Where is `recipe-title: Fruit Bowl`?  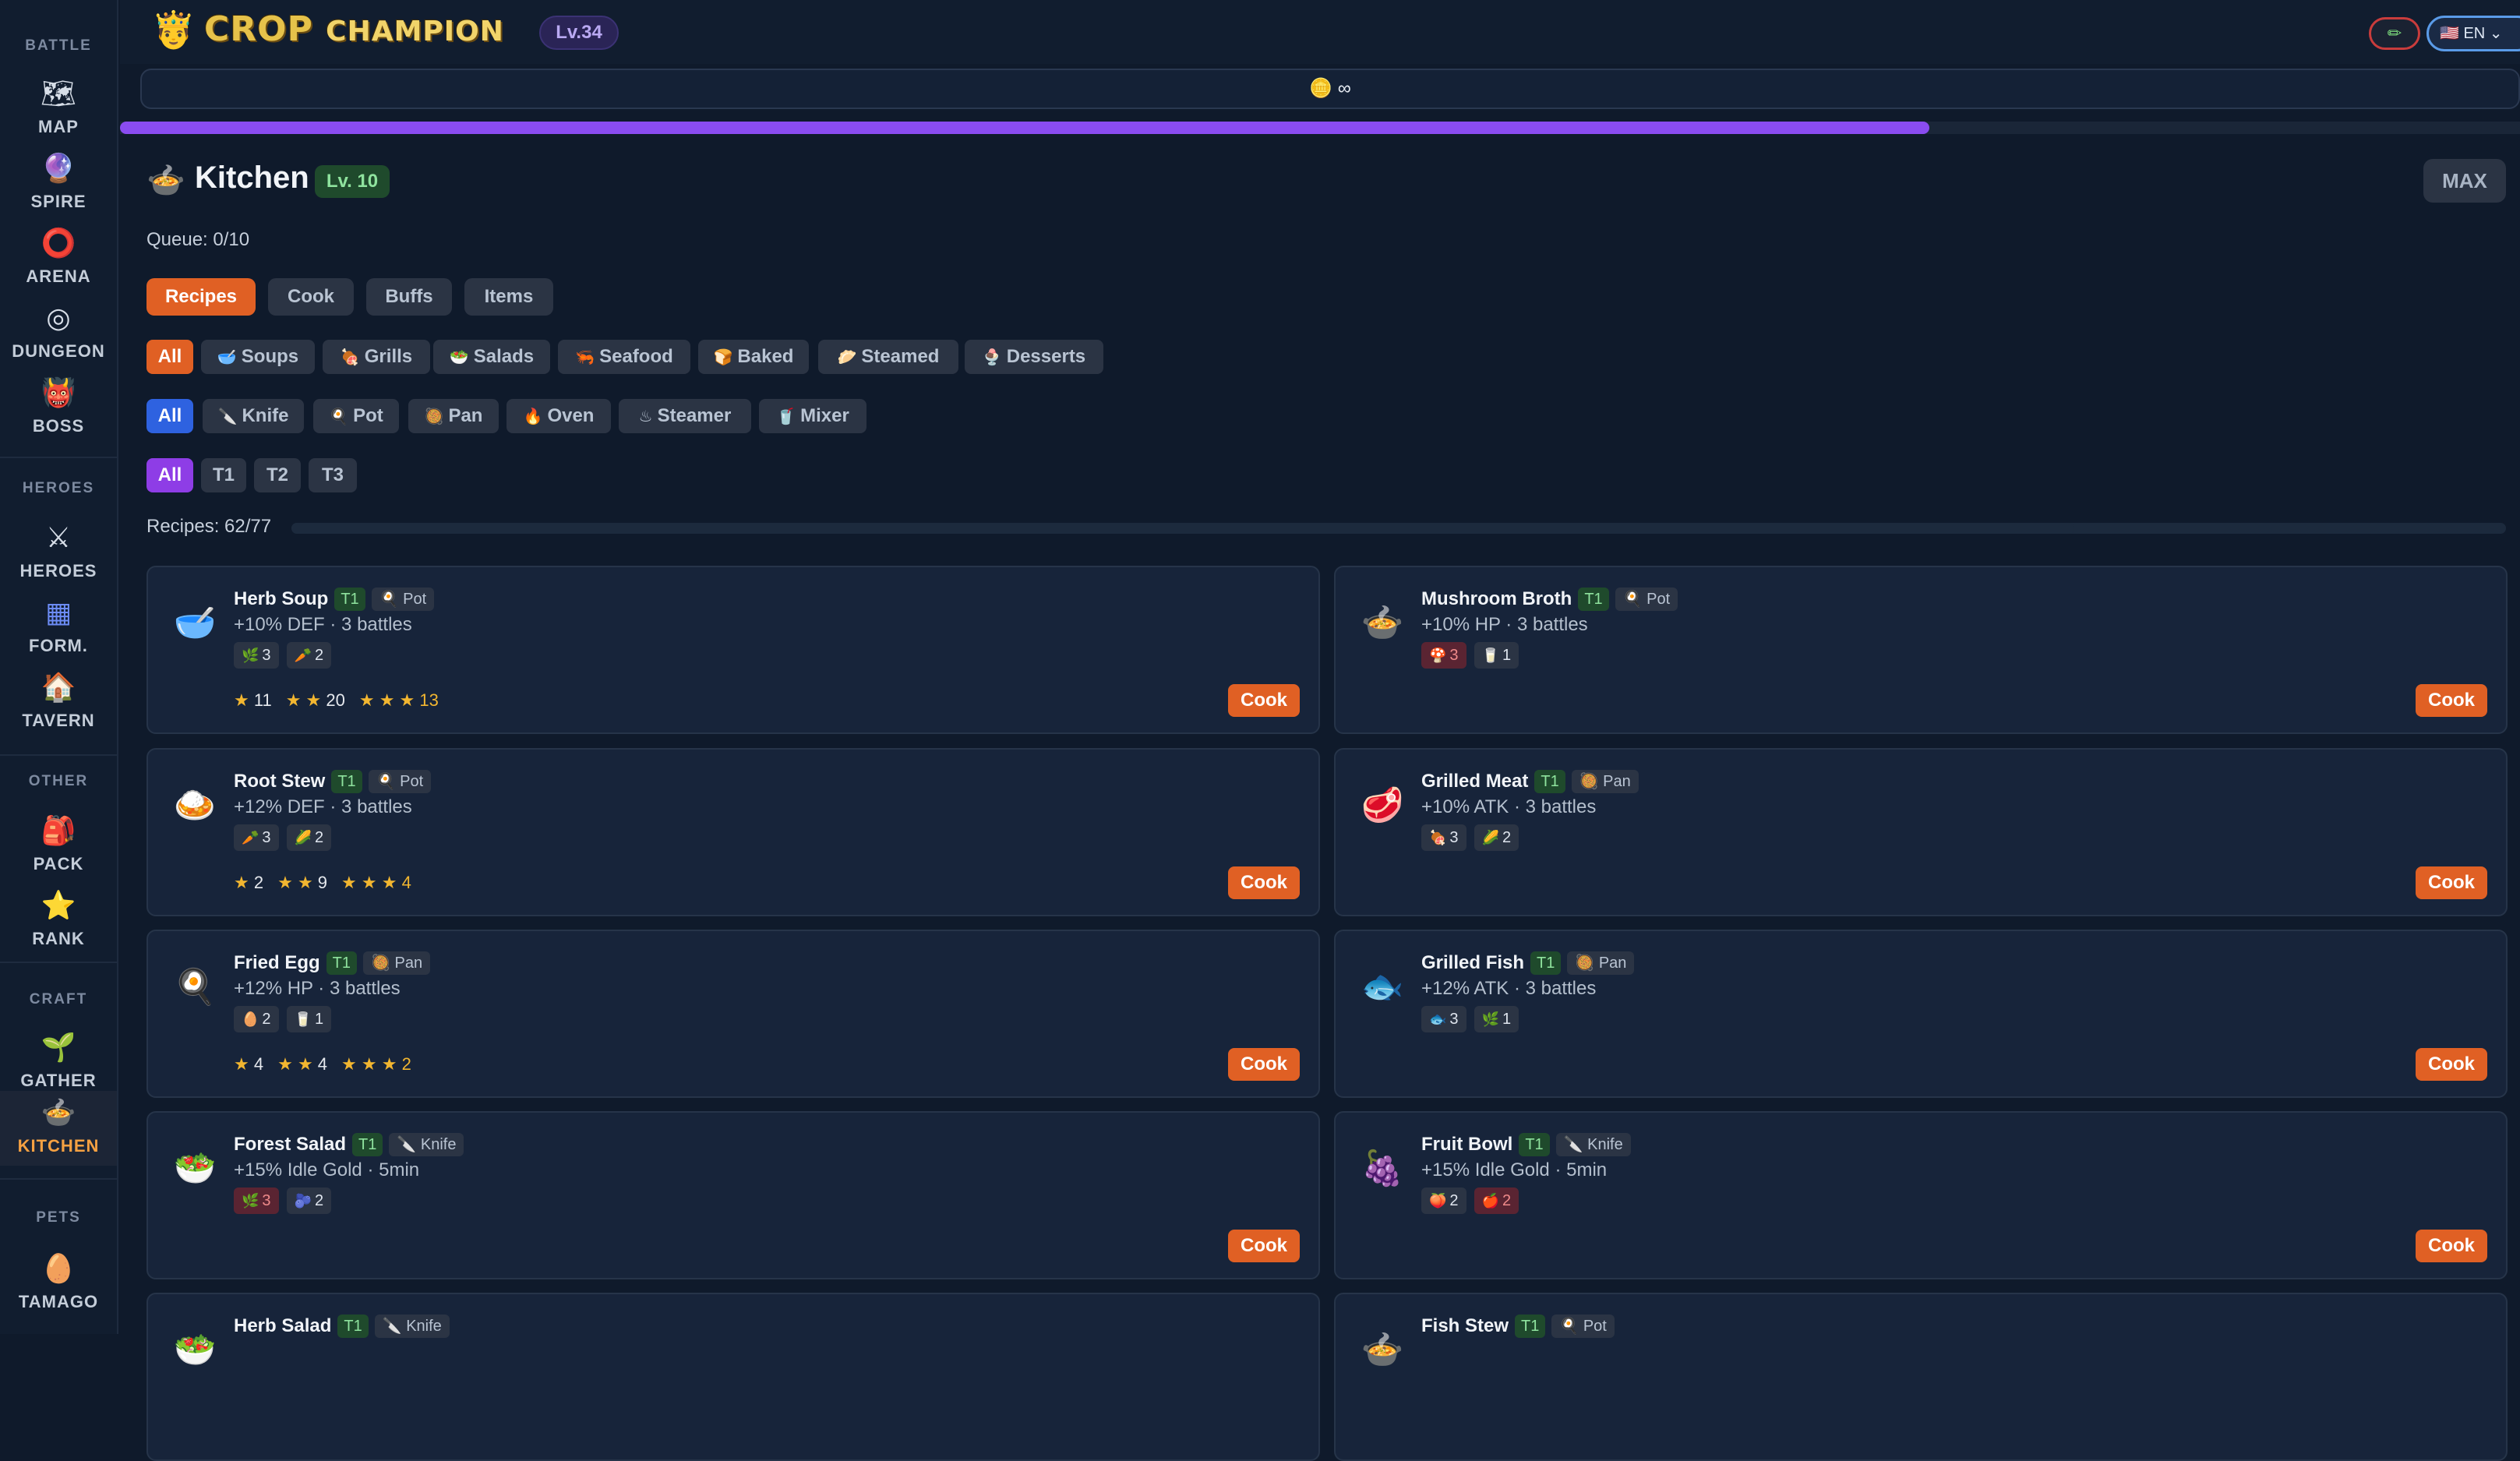 recipe-title: Fruit Bowl is located at coordinates (1467, 1144).